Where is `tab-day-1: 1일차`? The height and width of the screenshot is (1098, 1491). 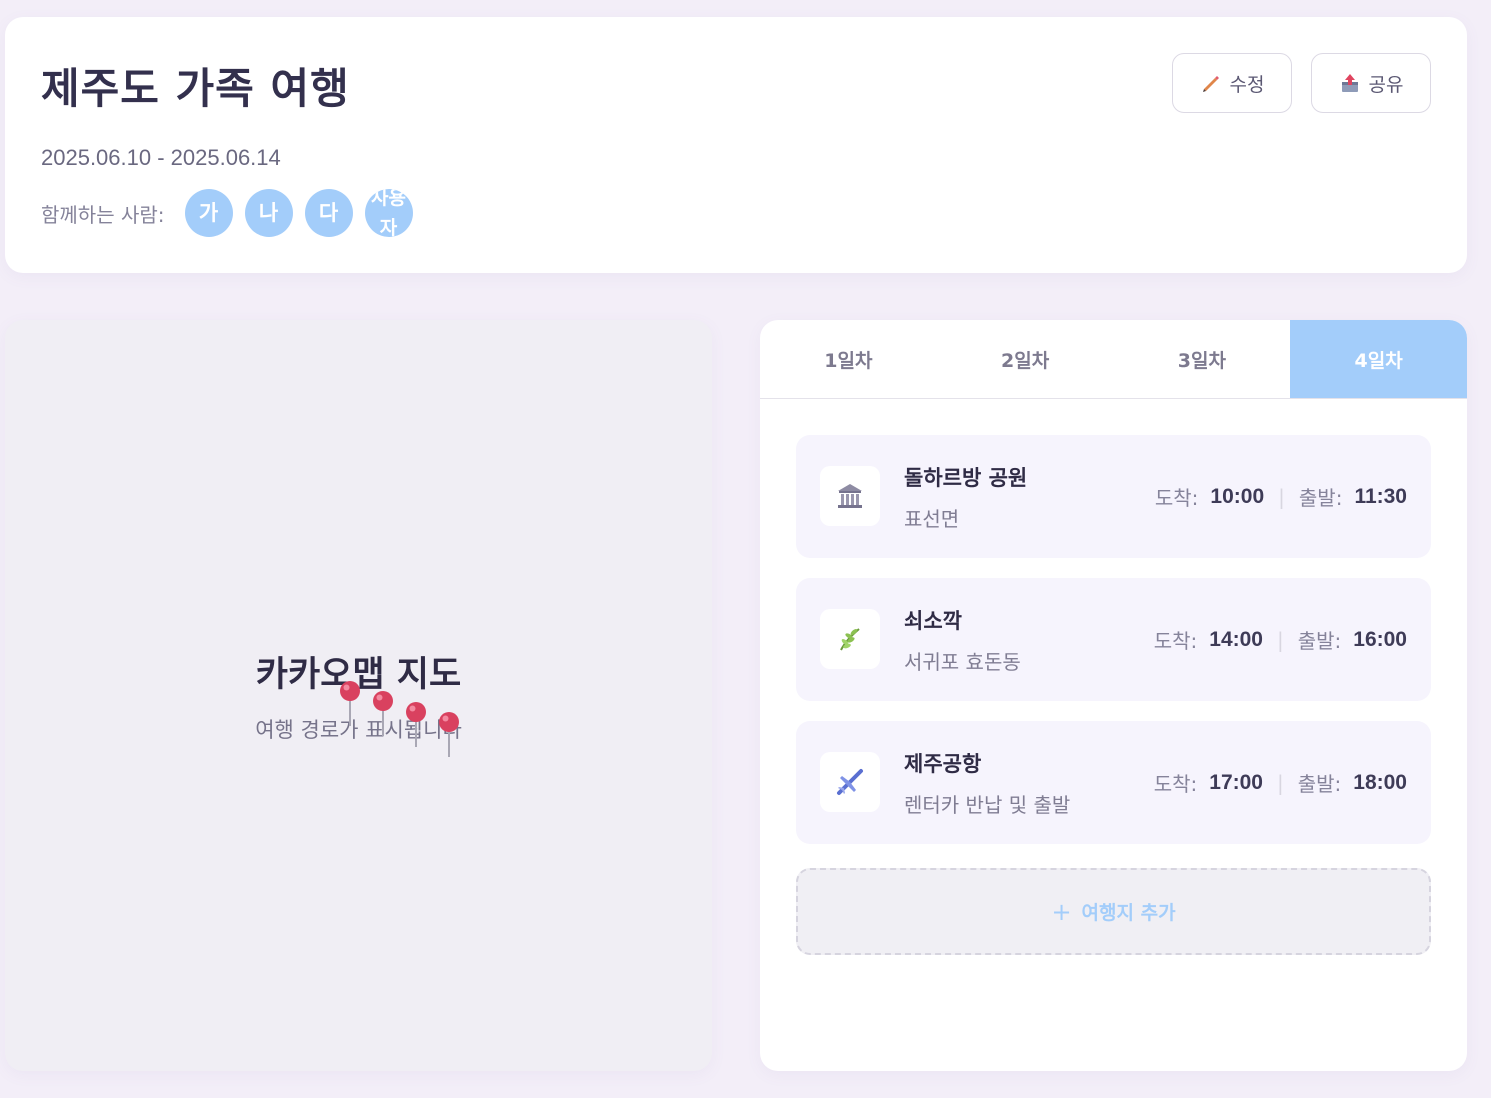 tab-day-1: 1일차 is located at coordinates (848, 359).